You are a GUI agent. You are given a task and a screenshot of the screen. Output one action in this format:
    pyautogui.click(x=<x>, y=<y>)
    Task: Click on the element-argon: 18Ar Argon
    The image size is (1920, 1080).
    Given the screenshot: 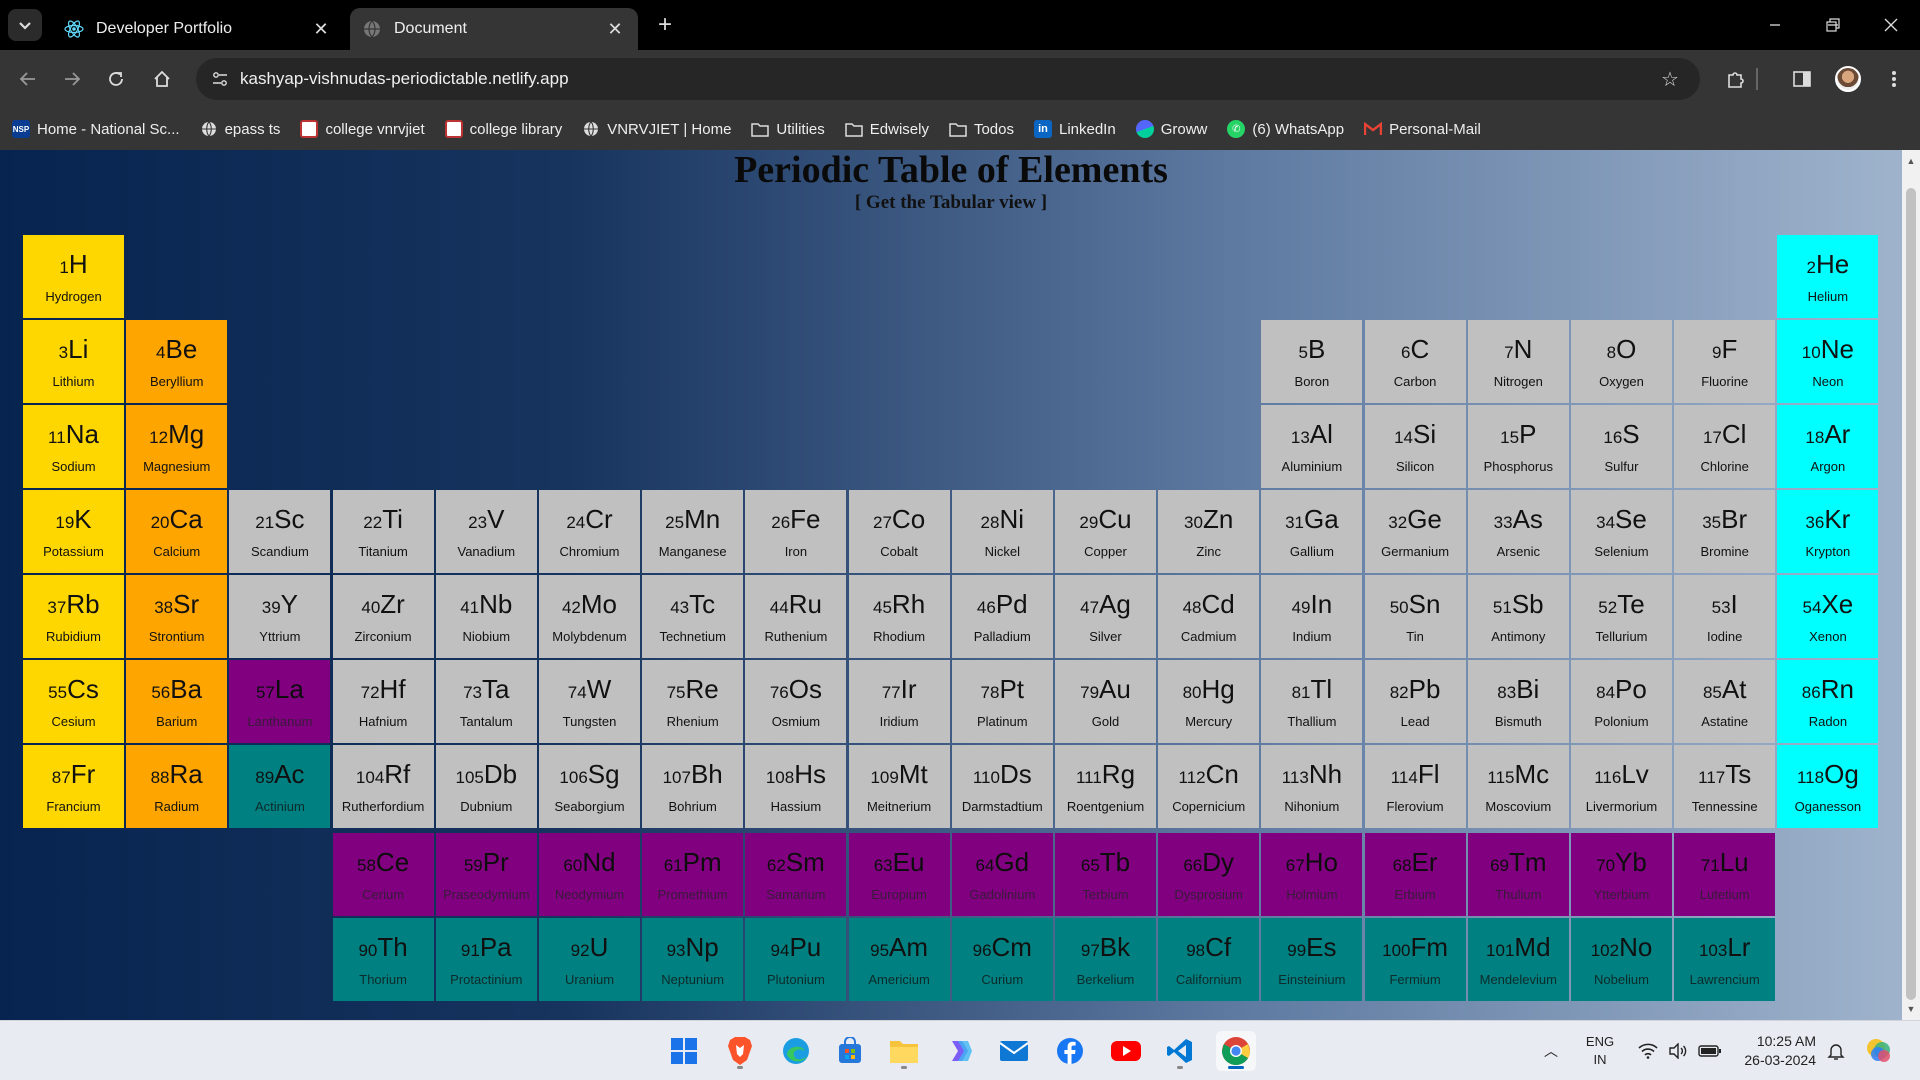 What is the action you would take?
    pyautogui.click(x=1828, y=446)
    